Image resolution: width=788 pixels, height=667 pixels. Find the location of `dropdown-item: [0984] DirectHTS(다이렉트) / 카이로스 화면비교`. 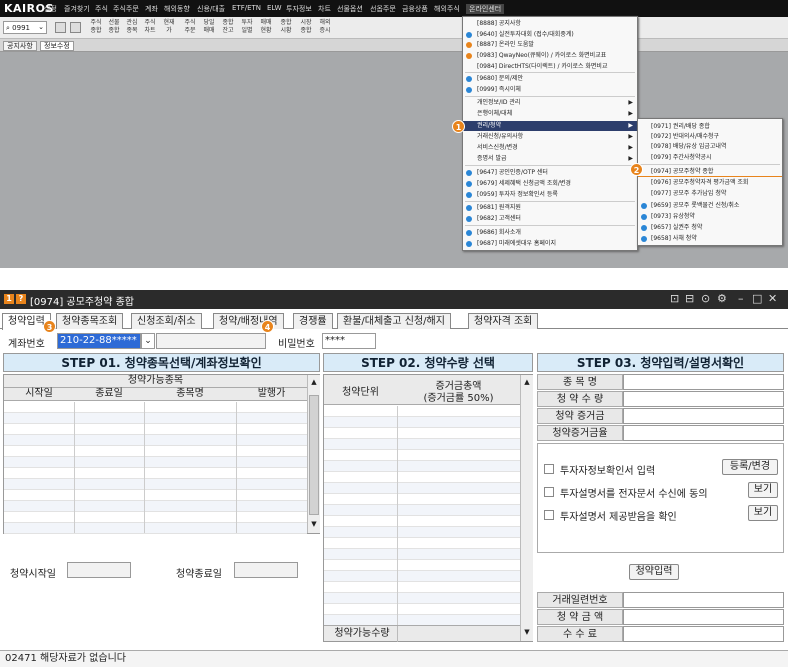

dropdown-item: [0984] DirectHTS(다이렉트) / 카이로스 화면비교 is located at coordinates (550, 67).